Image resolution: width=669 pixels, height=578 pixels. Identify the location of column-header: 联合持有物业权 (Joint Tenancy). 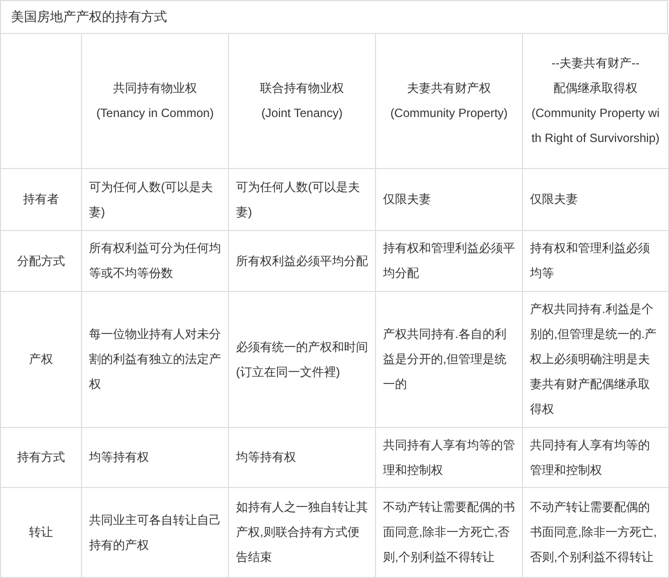
(302, 101).